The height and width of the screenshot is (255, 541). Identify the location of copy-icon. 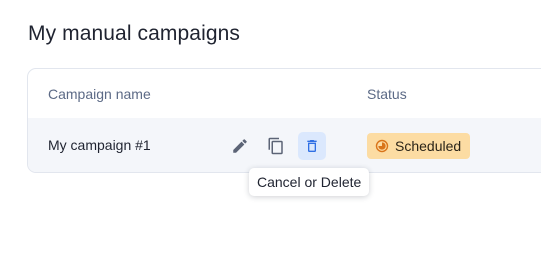
(276, 146).